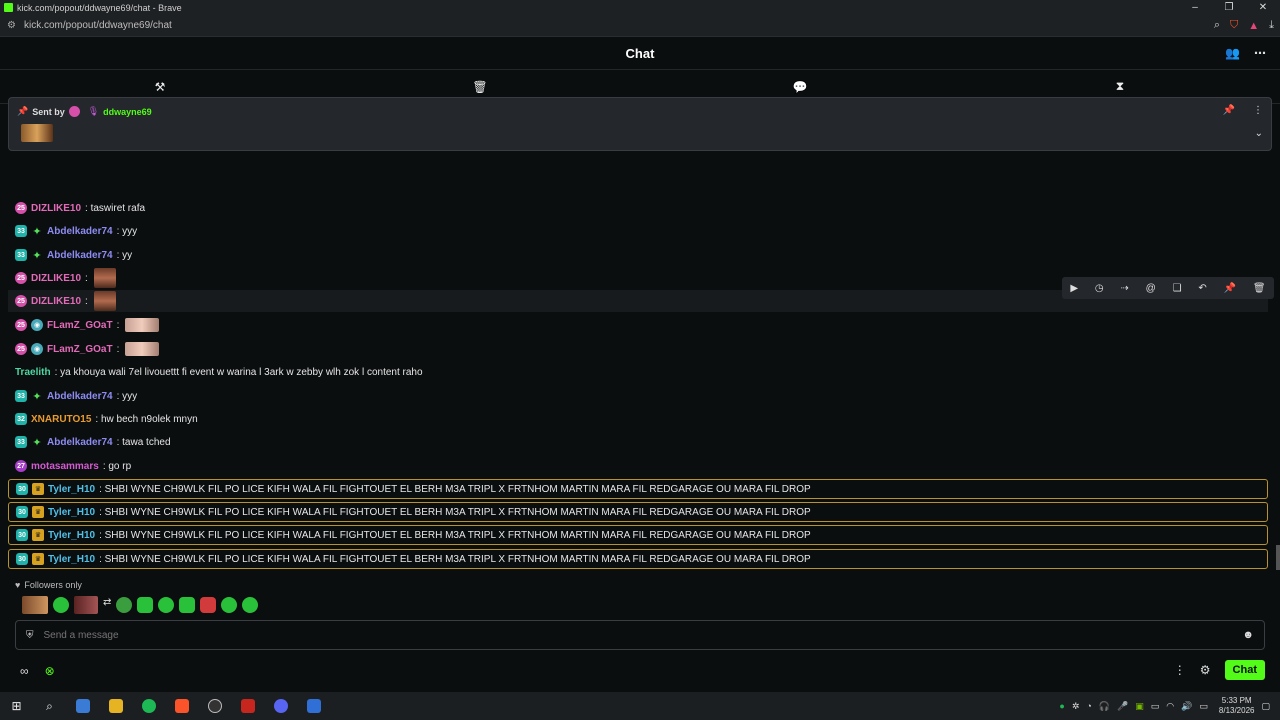 The height and width of the screenshot is (720, 1280). Describe the element at coordinates (1259, 133) in the screenshot. I see `chevron-down-icon: ⌄` at that location.